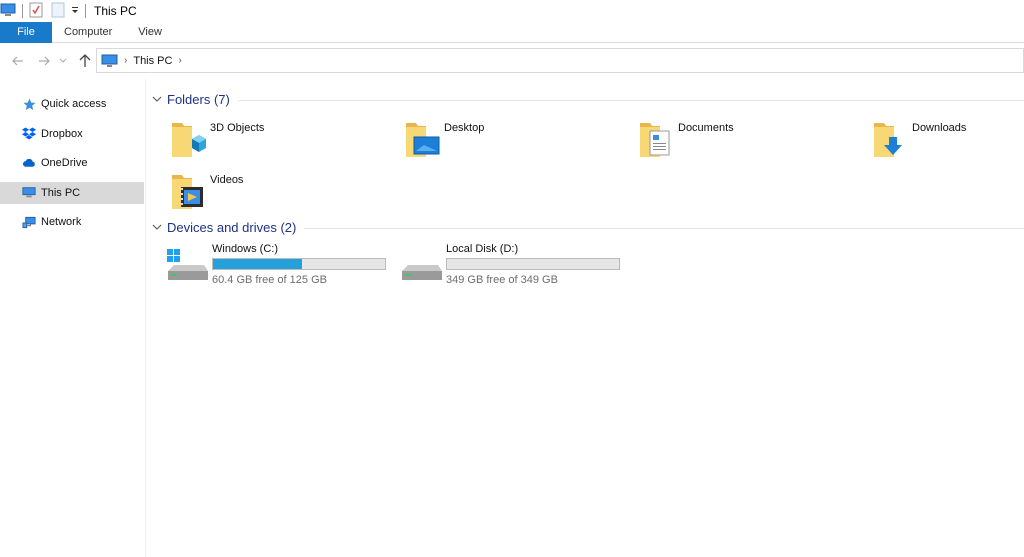 The width and height of the screenshot is (1024, 557). What do you see at coordinates (29, 222) in the screenshot?
I see `network-icon` at bounding box center [29, 222].